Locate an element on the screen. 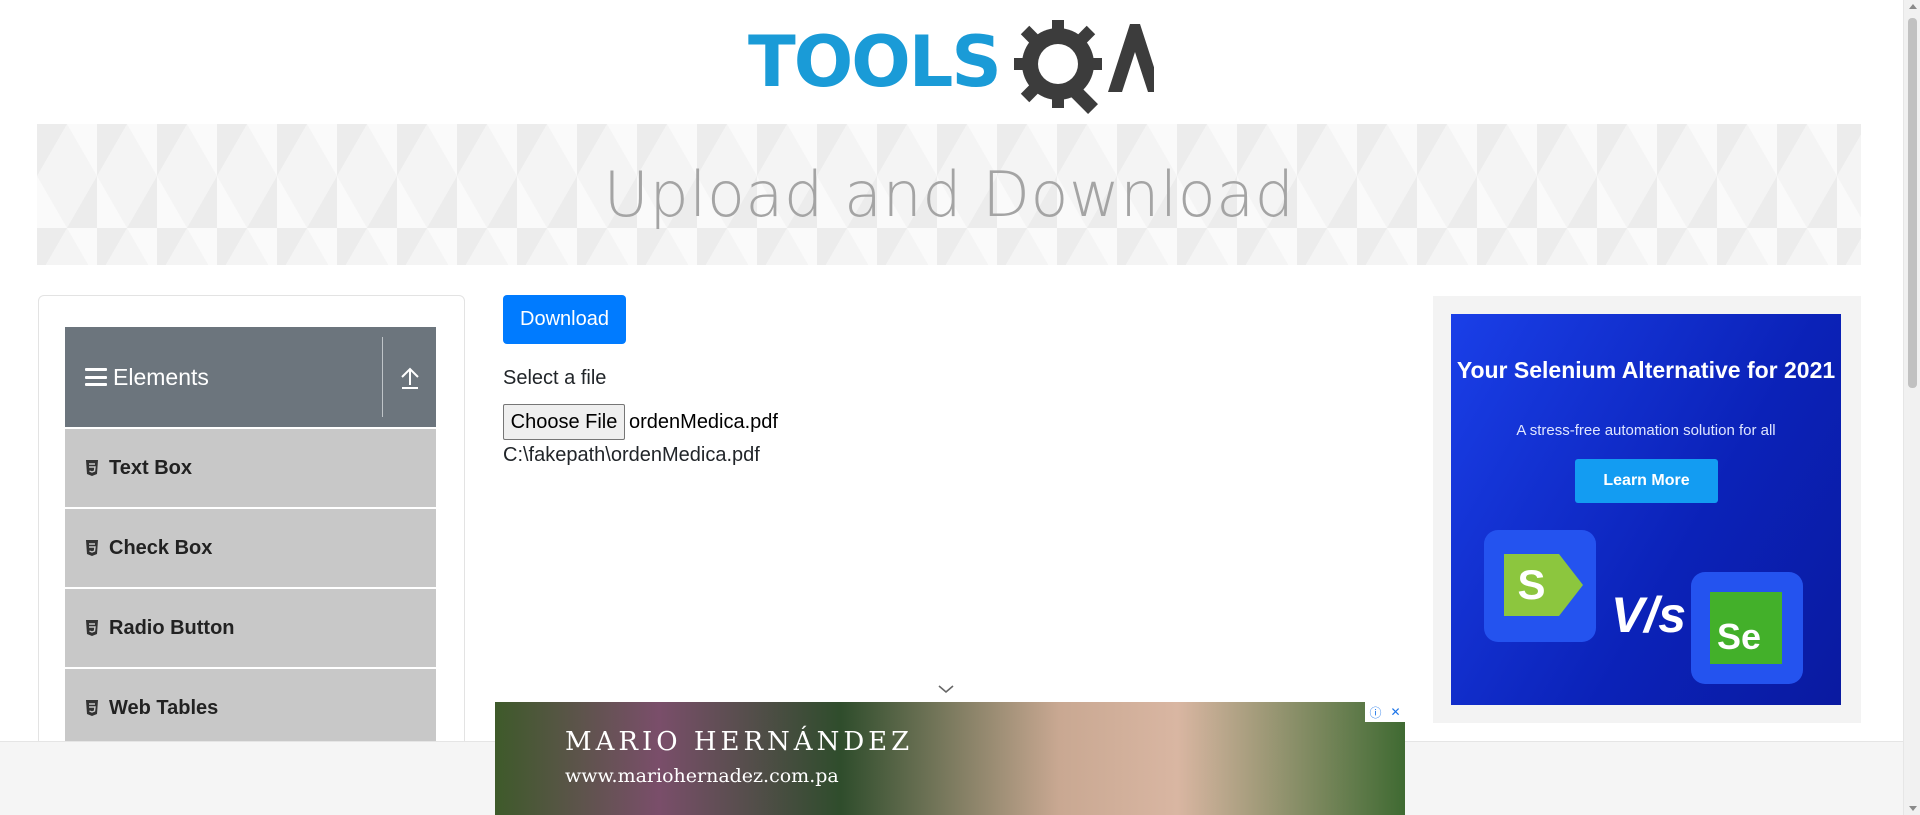 This screenshot has width=1920, height=815. sidebar-item-label: Check Box is located at coordinates (161, 547).